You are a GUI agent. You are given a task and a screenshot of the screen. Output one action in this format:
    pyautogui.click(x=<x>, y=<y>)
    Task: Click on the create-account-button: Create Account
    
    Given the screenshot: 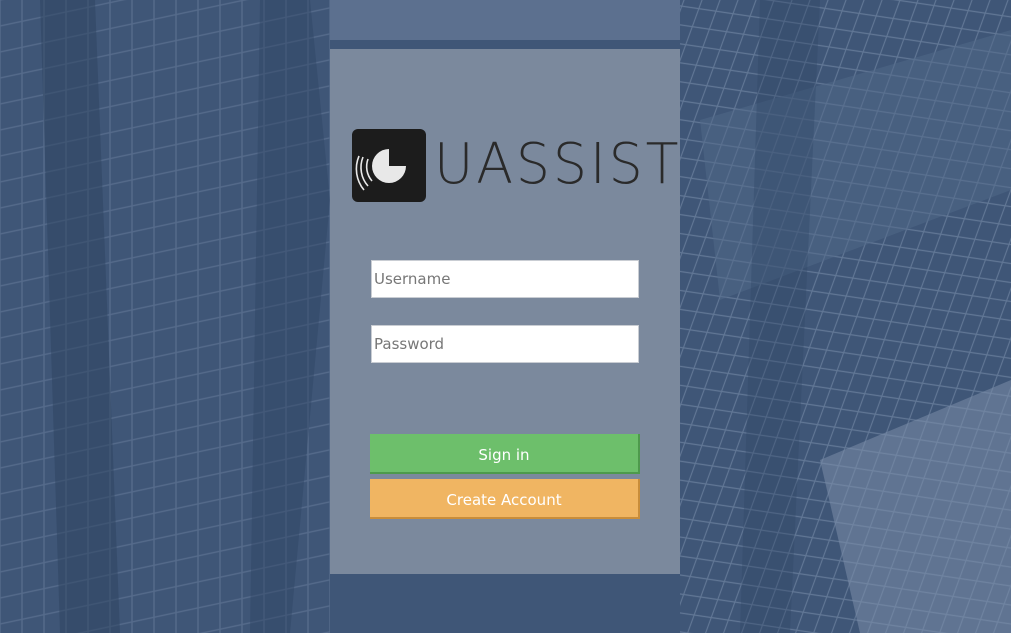 What is the action you would take?
    pyautogui.click(x=505, y=499)
    